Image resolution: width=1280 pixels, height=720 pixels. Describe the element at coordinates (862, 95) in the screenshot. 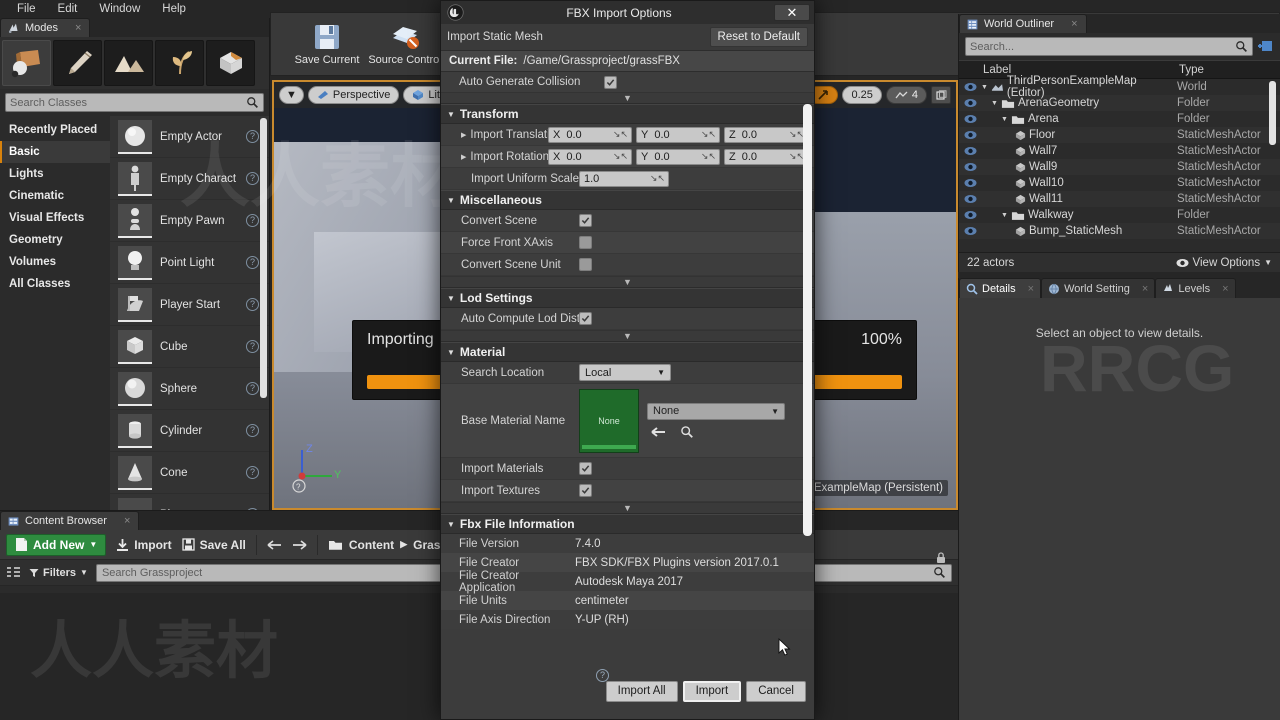

I see `viewport-camera-speed-value: 0.25` at that location.